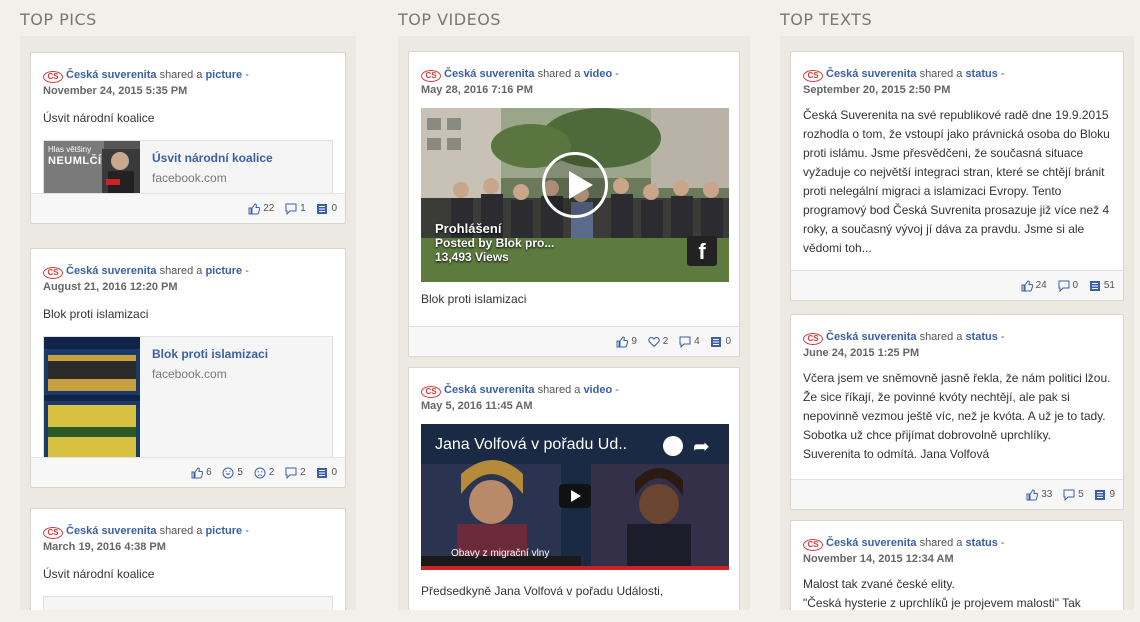 This screenshot has height=622, width=1140. Describe the element at coordinates (70, 149) in the screenshot. I see `thumb-caption-small: Hlas většiny` at that location.